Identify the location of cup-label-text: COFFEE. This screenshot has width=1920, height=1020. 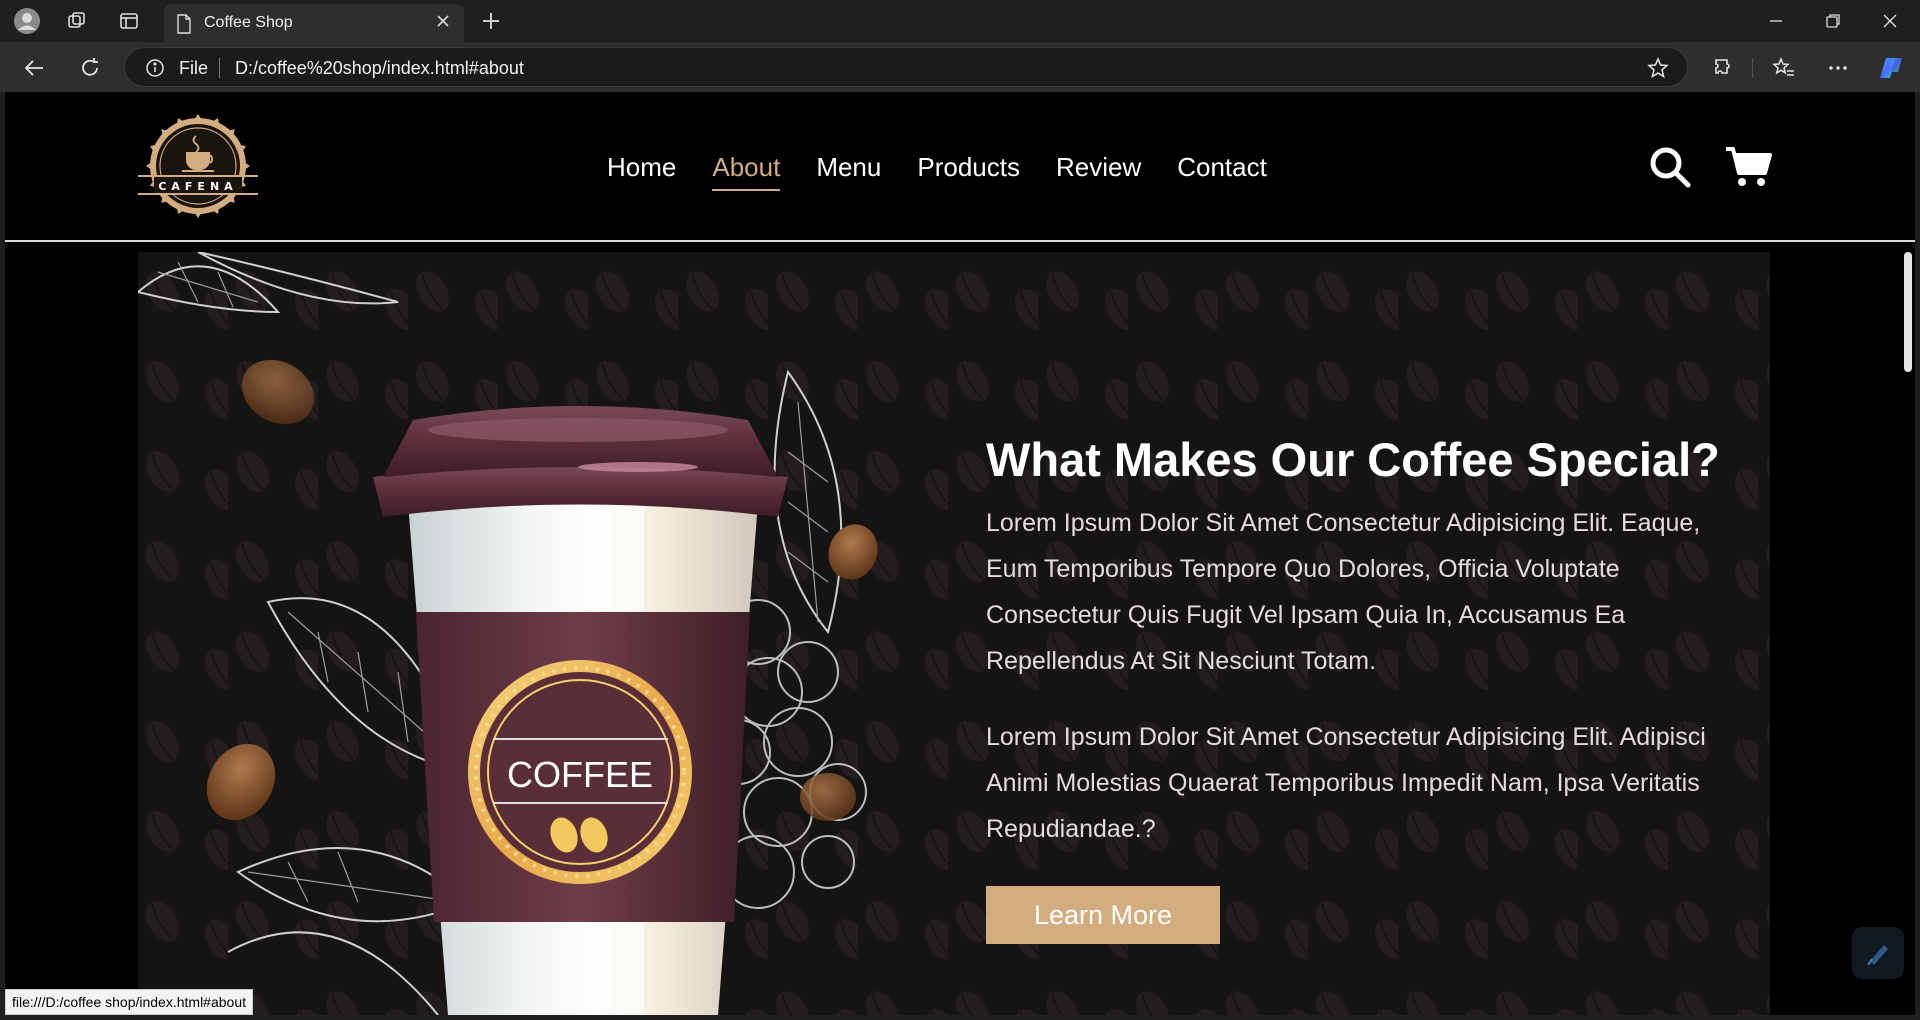
(579, 774).